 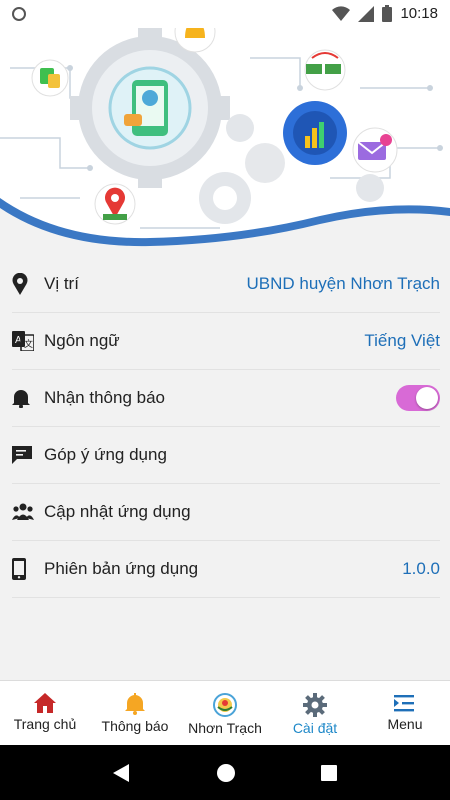 I want to click on version-bubble-icon, so click(x=325, y=70).